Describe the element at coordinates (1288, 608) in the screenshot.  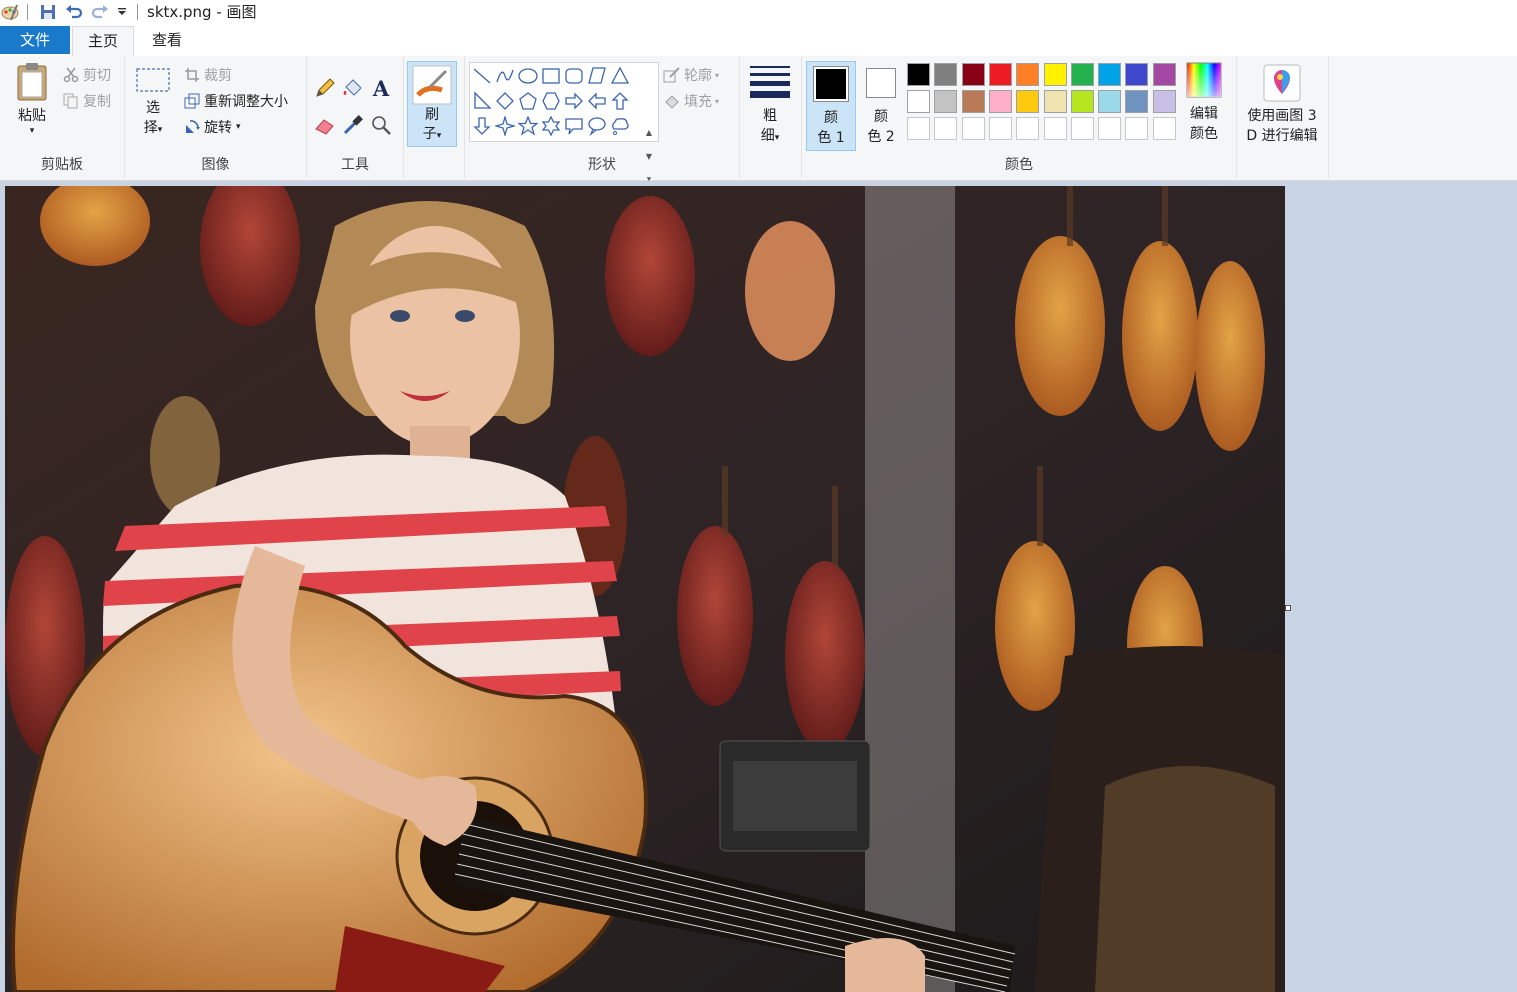
I see `resize-handle-right` at that location.